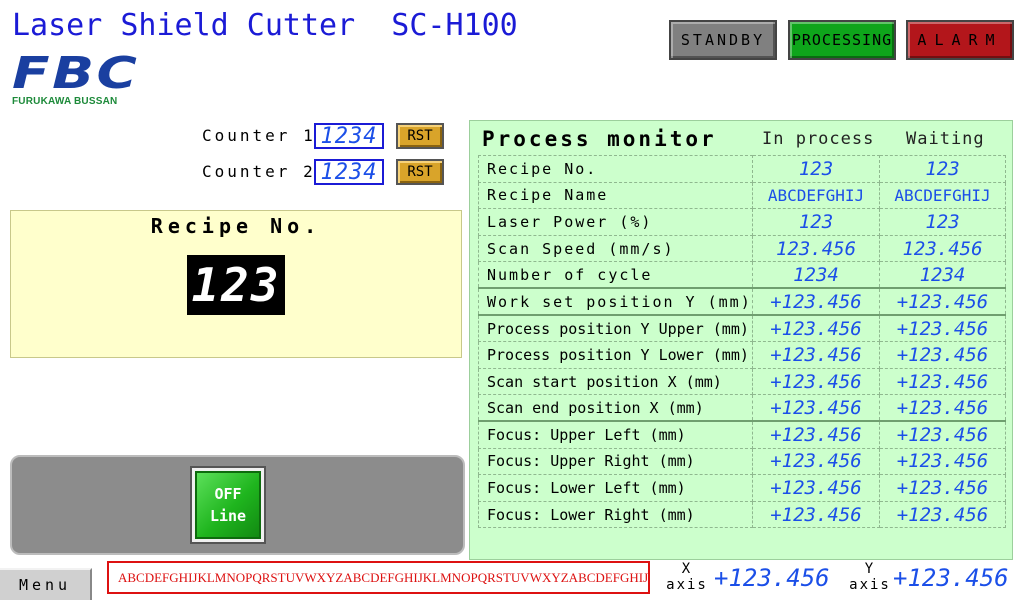  Describe the element at coordinates (349, 136) in the screenshot. I see `counter-1-value: 1234` at that location.